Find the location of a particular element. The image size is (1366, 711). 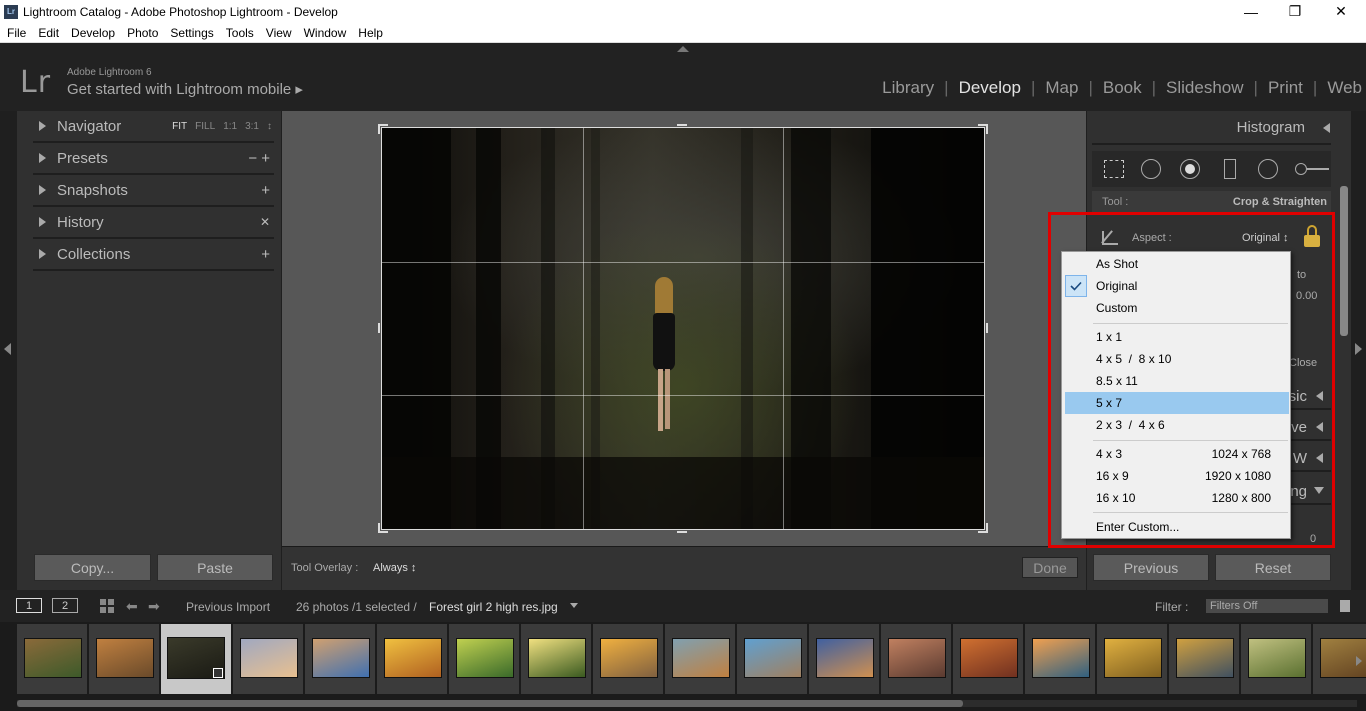

adjustment-brush-icon is located at coordinates (1313, 169).